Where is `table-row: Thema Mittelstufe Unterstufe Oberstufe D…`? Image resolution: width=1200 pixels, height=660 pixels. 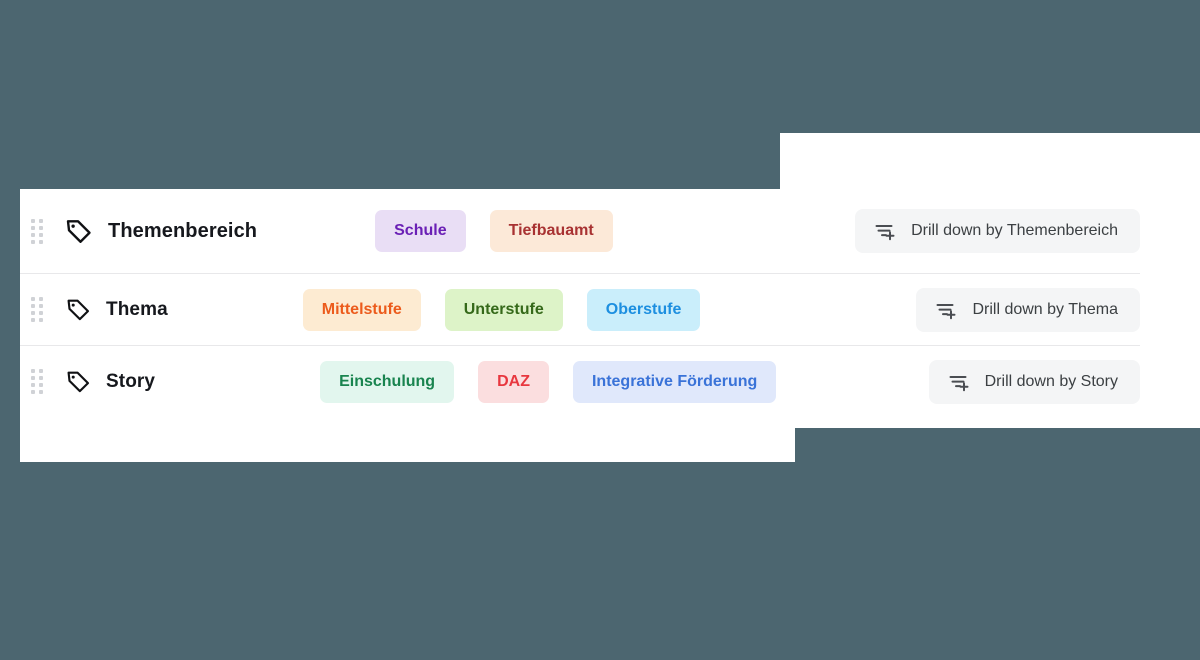 table-row: Thema Mittelstufe Unterstufe Oberstufe D… is located at coordinates (580, 309).